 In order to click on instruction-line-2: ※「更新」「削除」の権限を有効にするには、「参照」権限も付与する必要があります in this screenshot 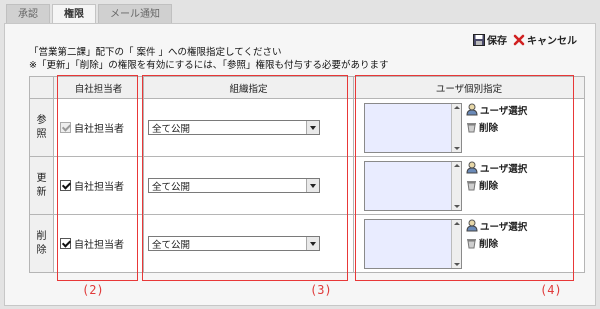, I will do `click(209, 65)`.